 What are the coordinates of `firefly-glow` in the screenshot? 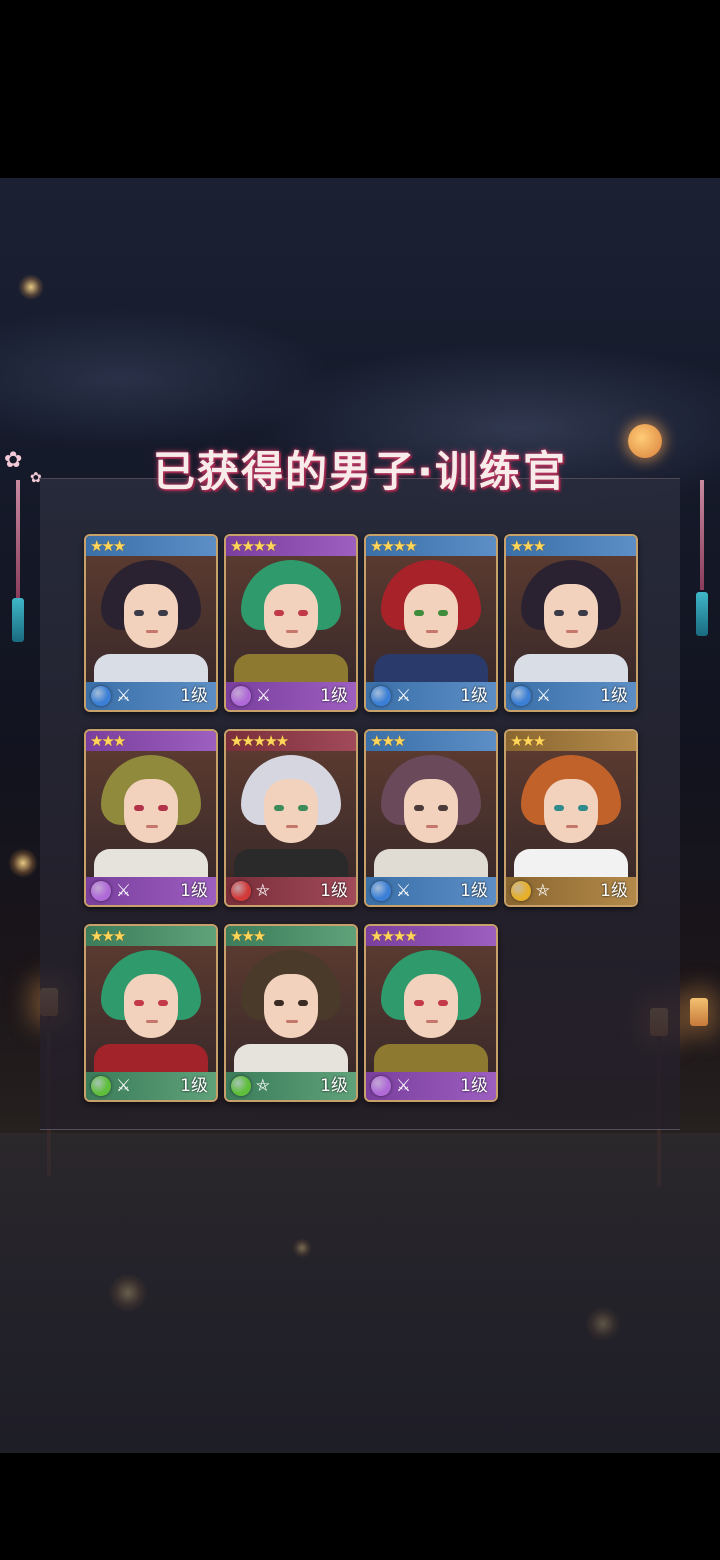 It's located at (31, 287).